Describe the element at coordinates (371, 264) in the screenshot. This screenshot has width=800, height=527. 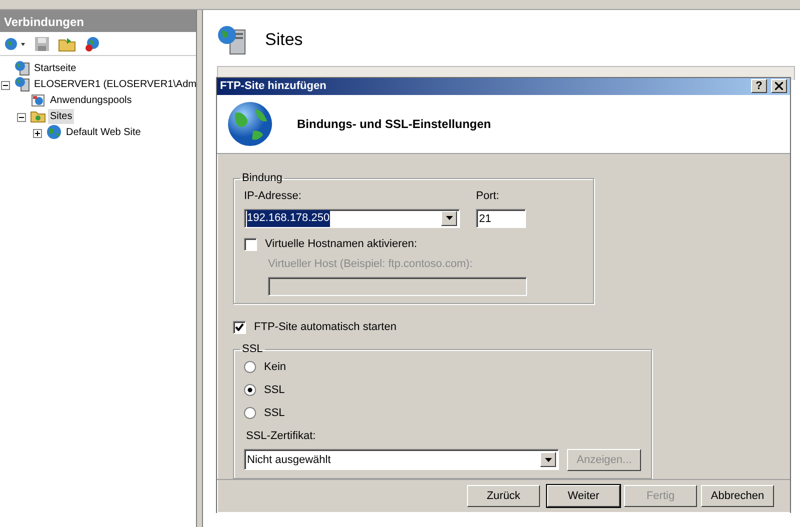
I see `field-label: Virtueller Host (Beispiel: ftp.contoso.com):` at that location.